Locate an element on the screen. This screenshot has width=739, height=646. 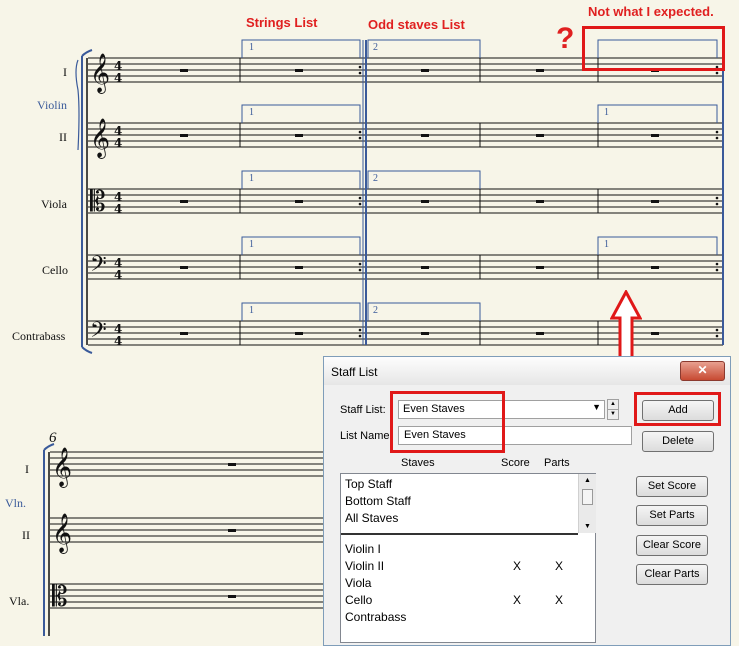
instrument-label-viola: Vla. is located at coordinates (19, 601).